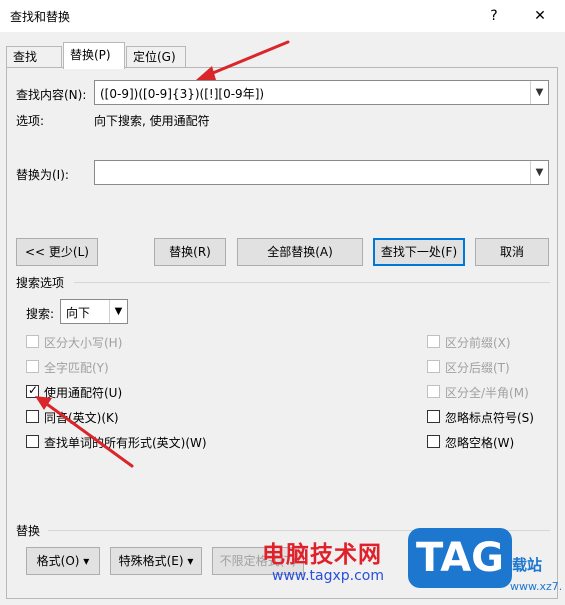  I want to click on search-direction-select: 向下 ▼, so click(94, 311).